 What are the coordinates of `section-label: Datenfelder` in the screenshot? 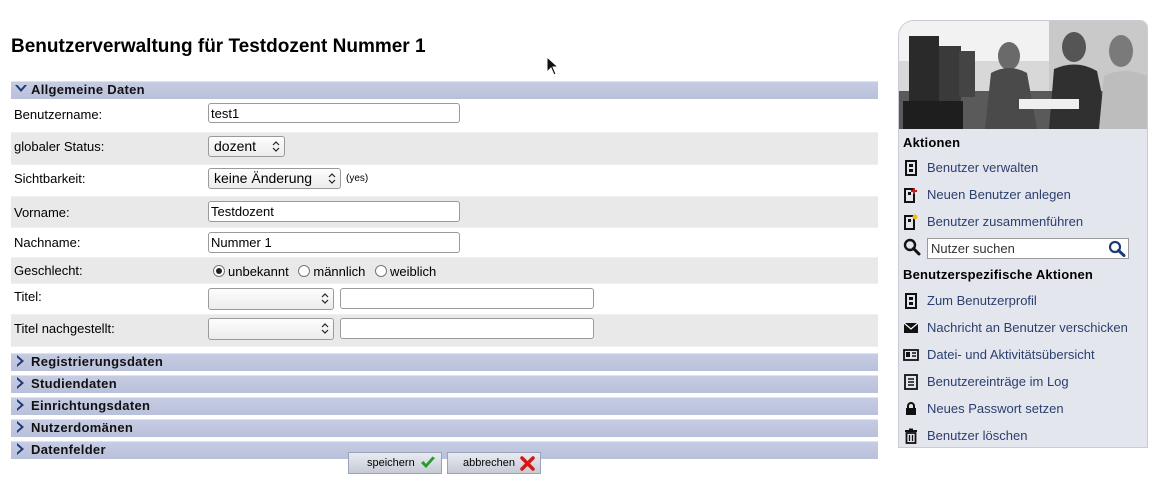 It's located at (68, 449).